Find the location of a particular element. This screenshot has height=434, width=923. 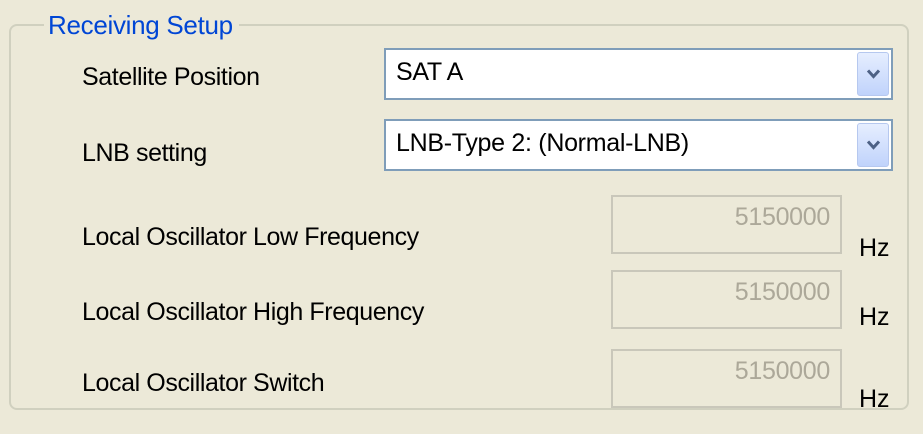

satellite-dropdown-button is located at coordinates (873, 74).